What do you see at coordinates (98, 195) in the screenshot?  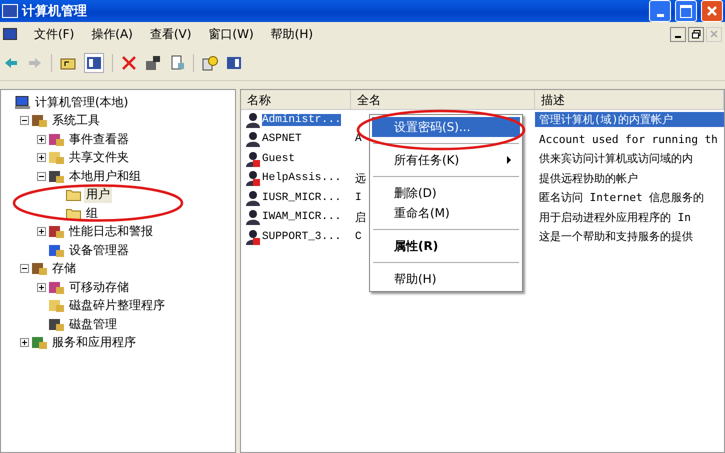 I see `tree-item: 用户` at bounding box center [98, 195].